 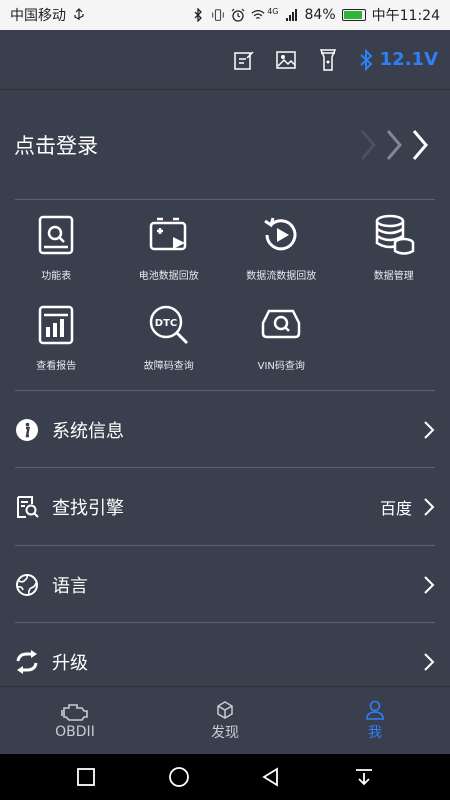 I want to click on tab-label: 我, so click(x=375, y=733).